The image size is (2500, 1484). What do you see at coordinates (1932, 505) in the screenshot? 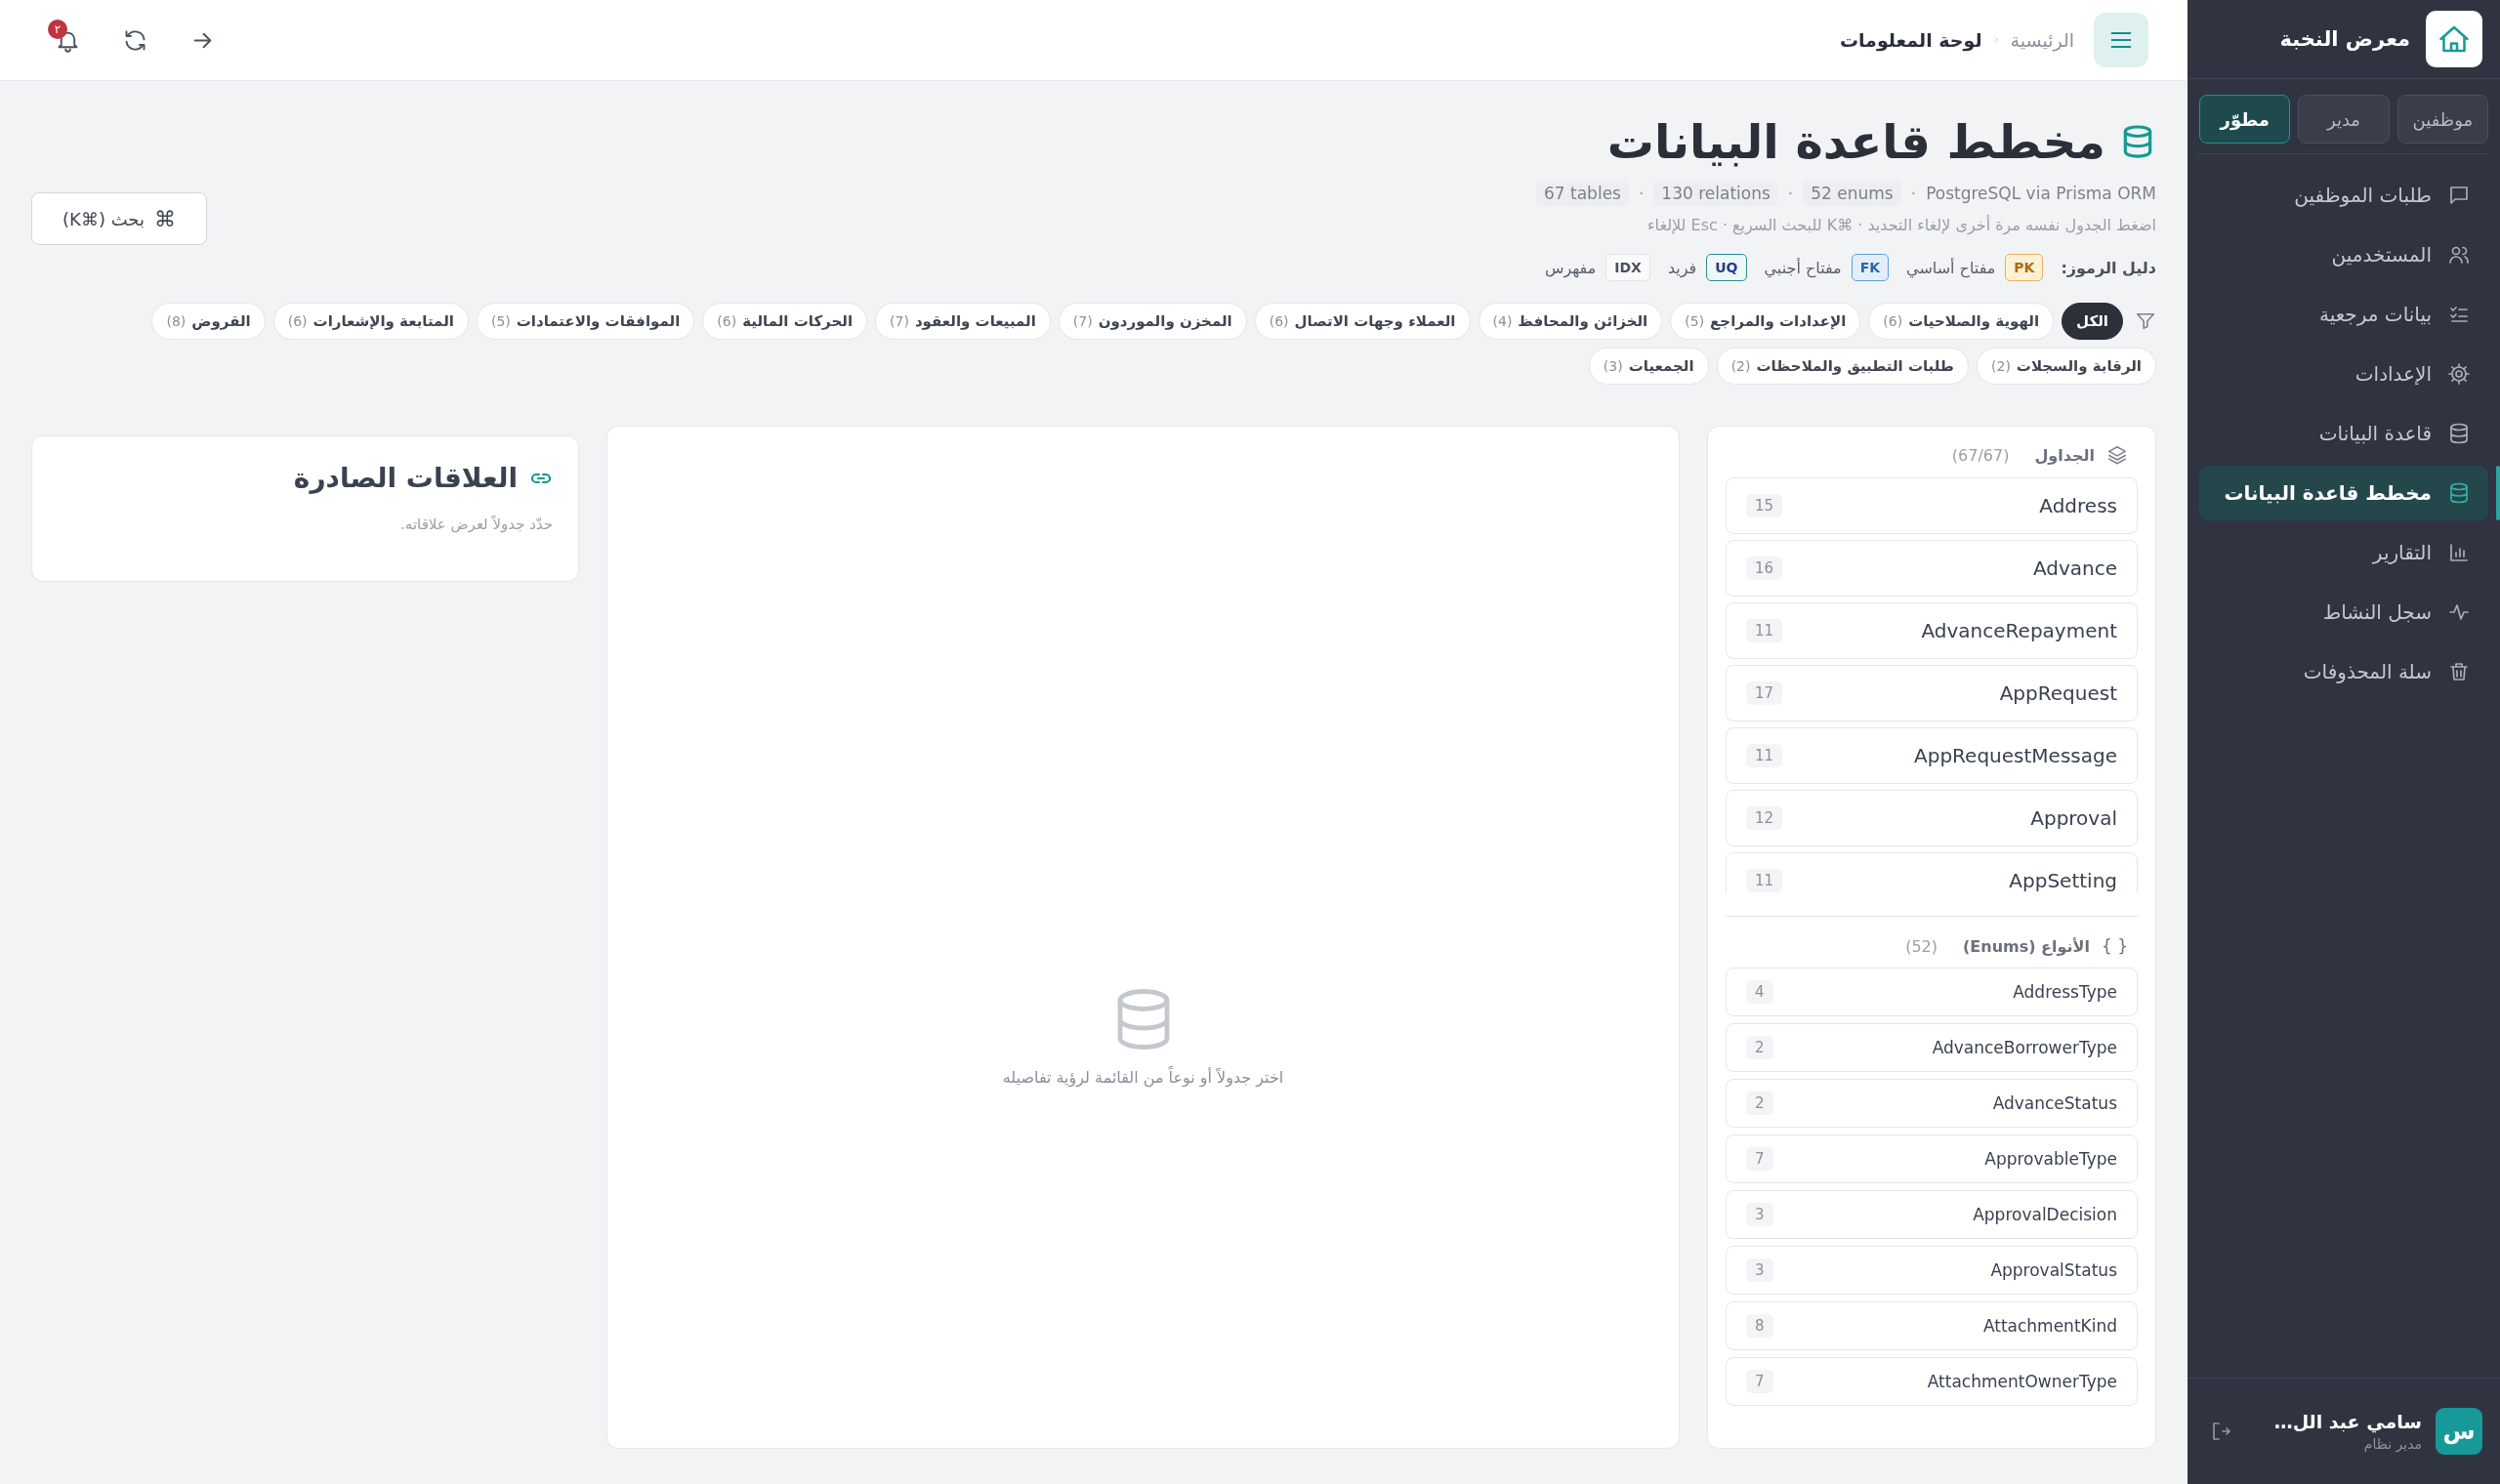
I see `table-item: 15 Address` at bounding box center [1932, 505].